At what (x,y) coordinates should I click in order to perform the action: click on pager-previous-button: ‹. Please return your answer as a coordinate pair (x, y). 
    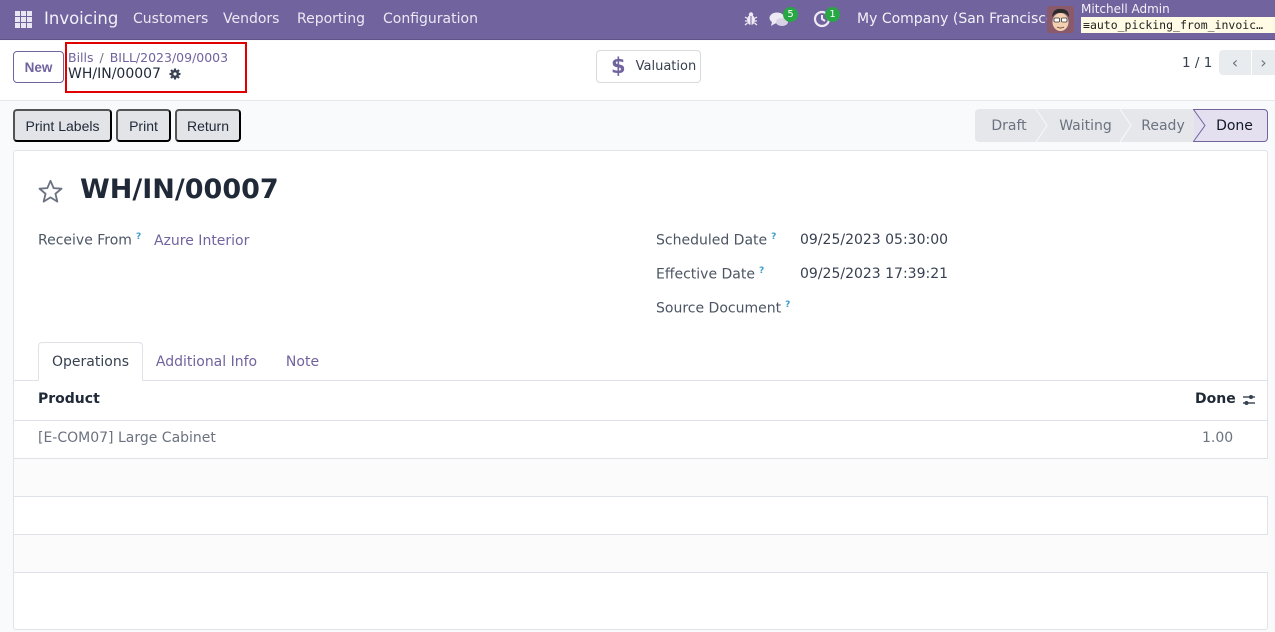
    Looking at the image, I should click on (1235, 62).